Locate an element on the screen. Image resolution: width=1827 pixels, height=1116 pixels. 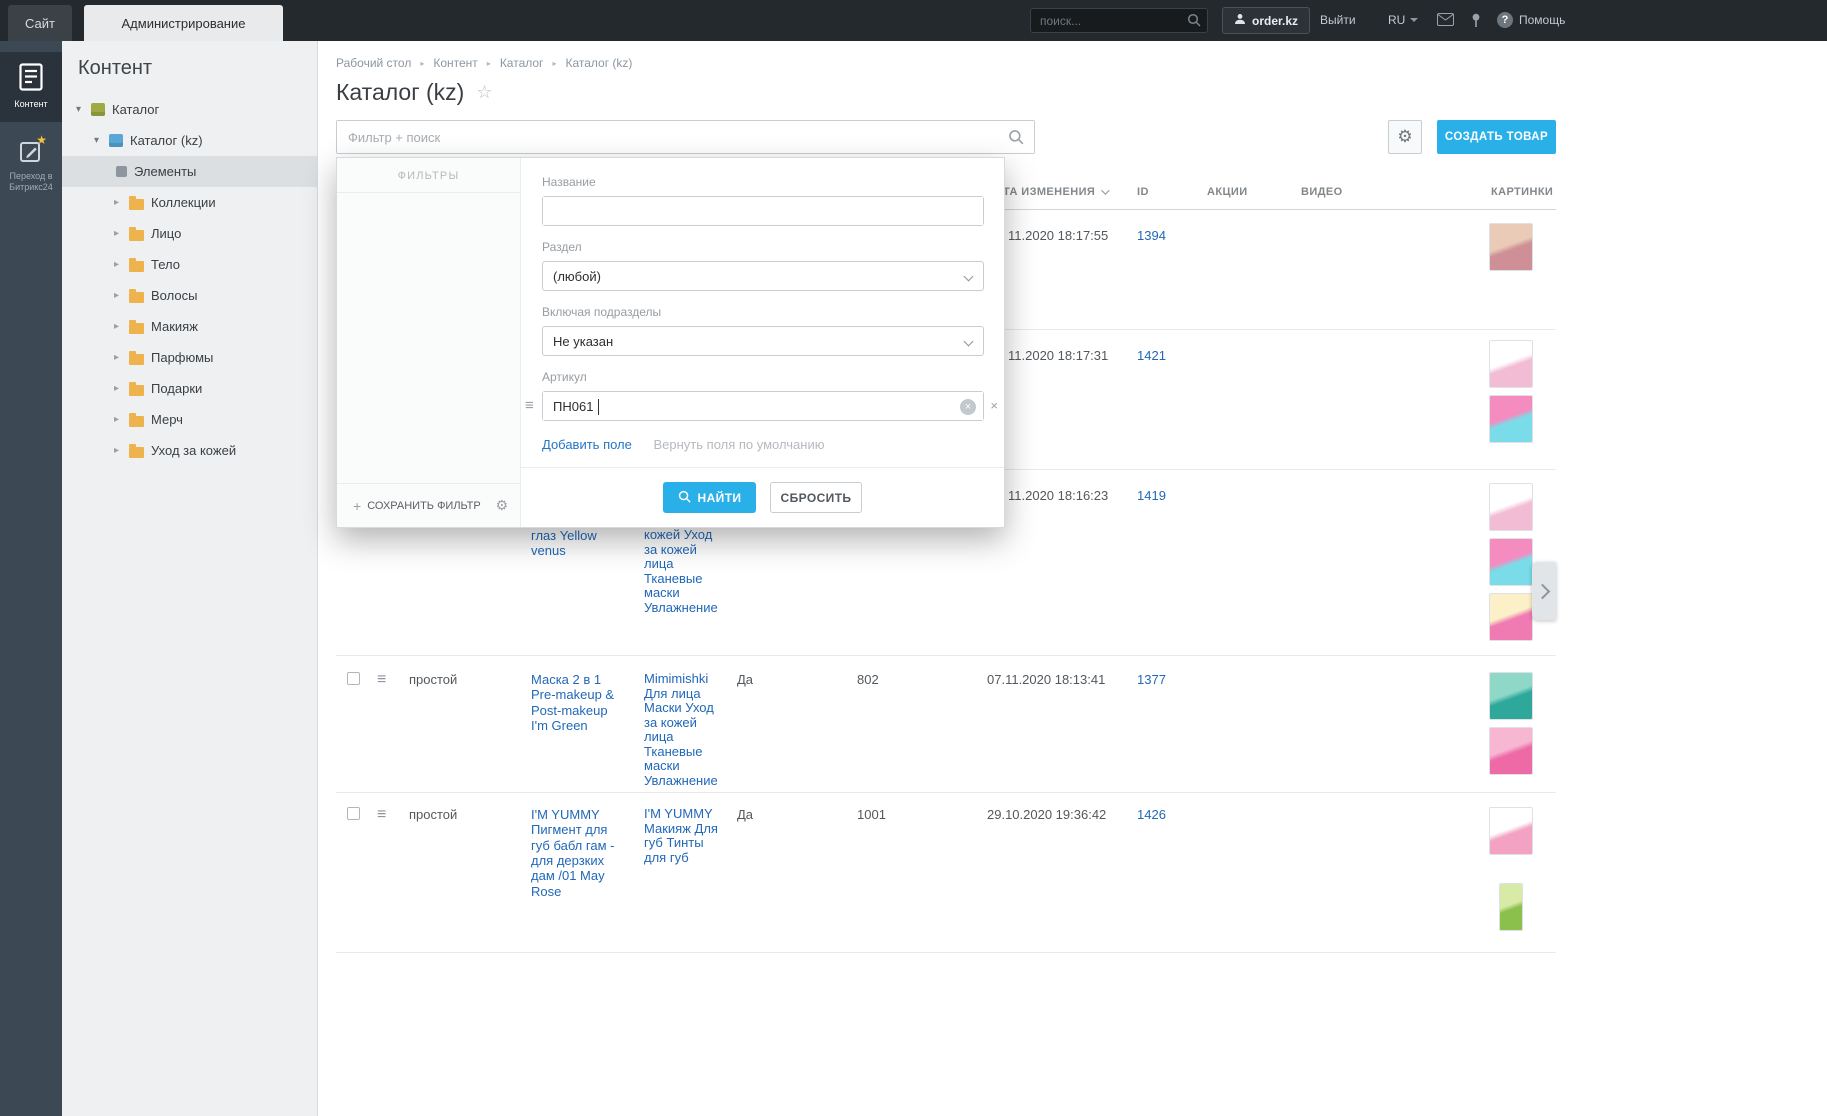
gear-icon: ⚙ is located at coordinates (501, 505).